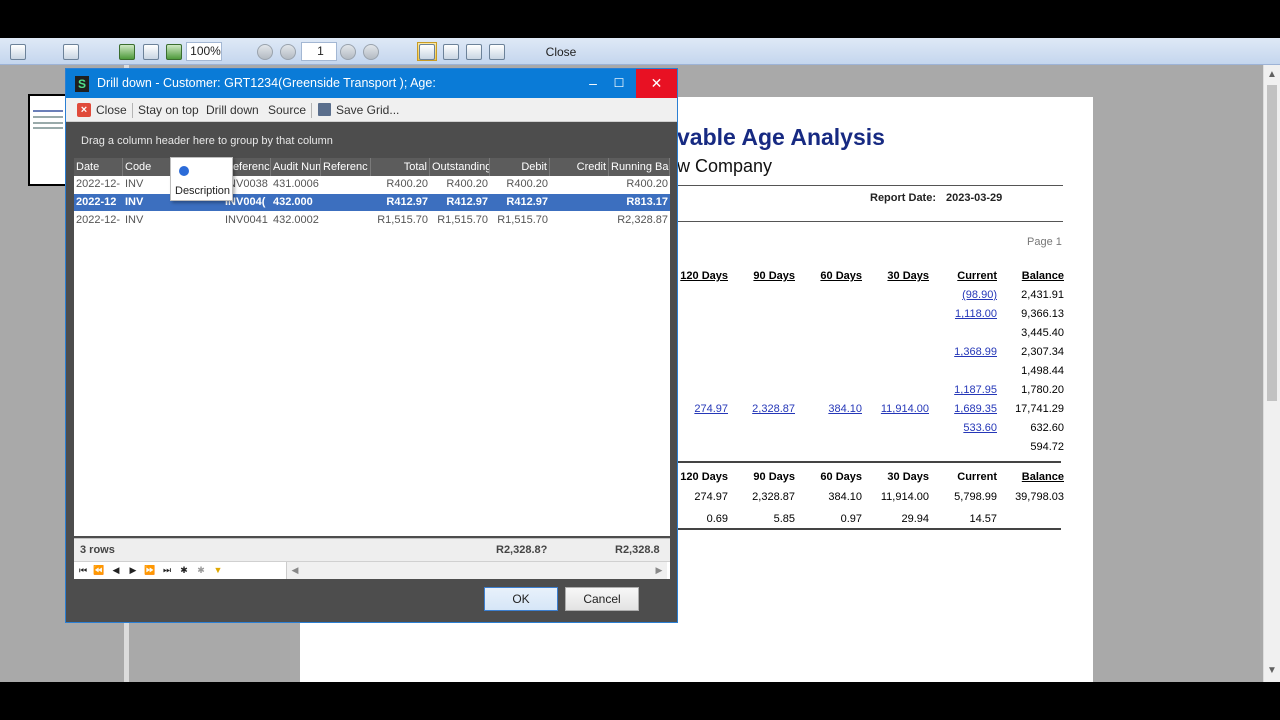 The image size is (1280, 720). I want to click on vertical-scrollbar: ▲ ▼, so click(1271, 373).